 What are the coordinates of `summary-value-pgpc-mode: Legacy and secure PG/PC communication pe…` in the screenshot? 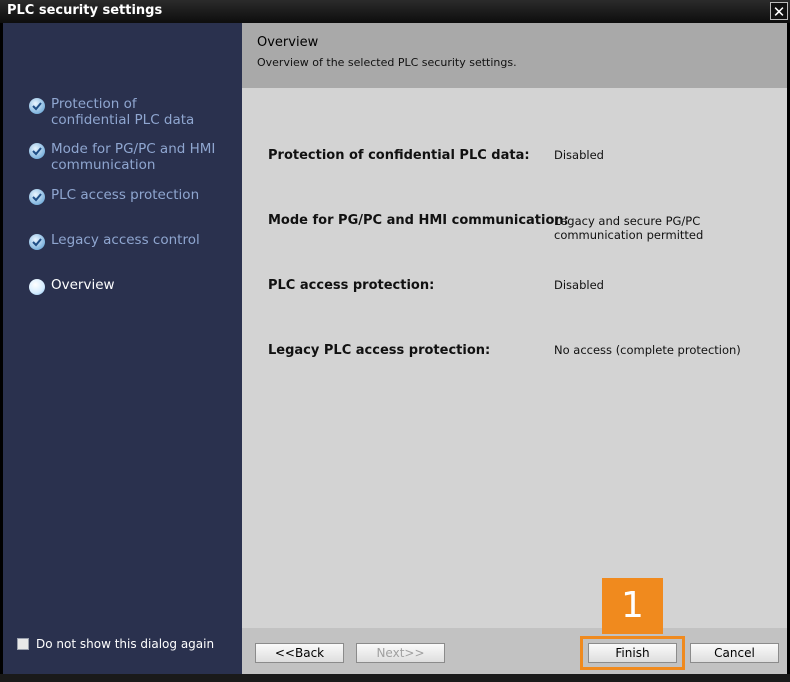 It's located at (629, 228).